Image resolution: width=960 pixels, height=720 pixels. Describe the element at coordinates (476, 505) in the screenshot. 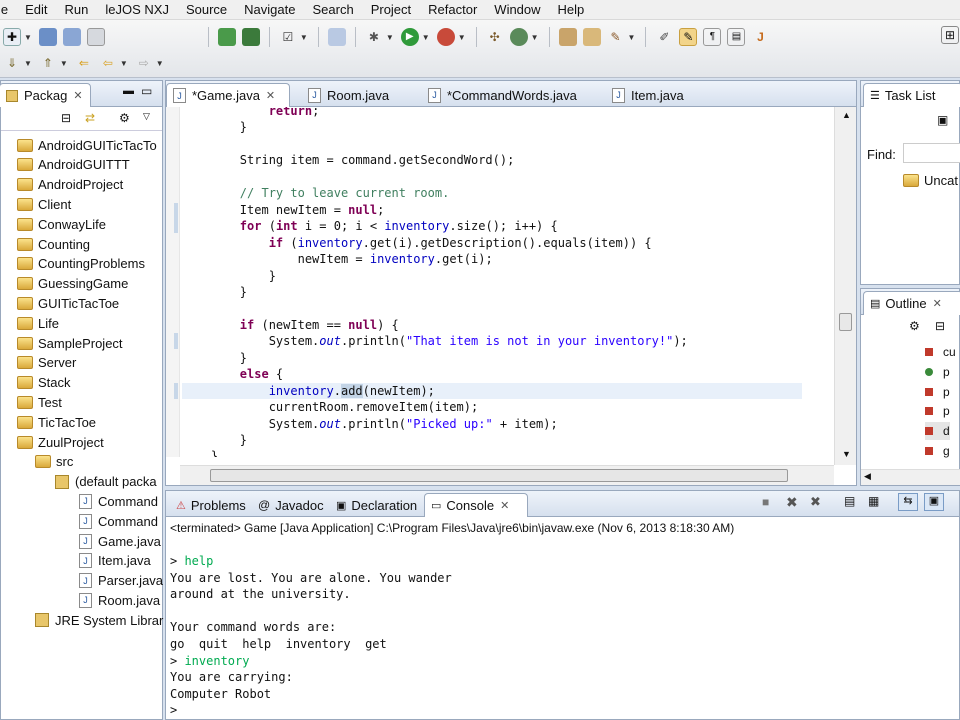

I see `tab-console: ▭ Console ✕` at that location.